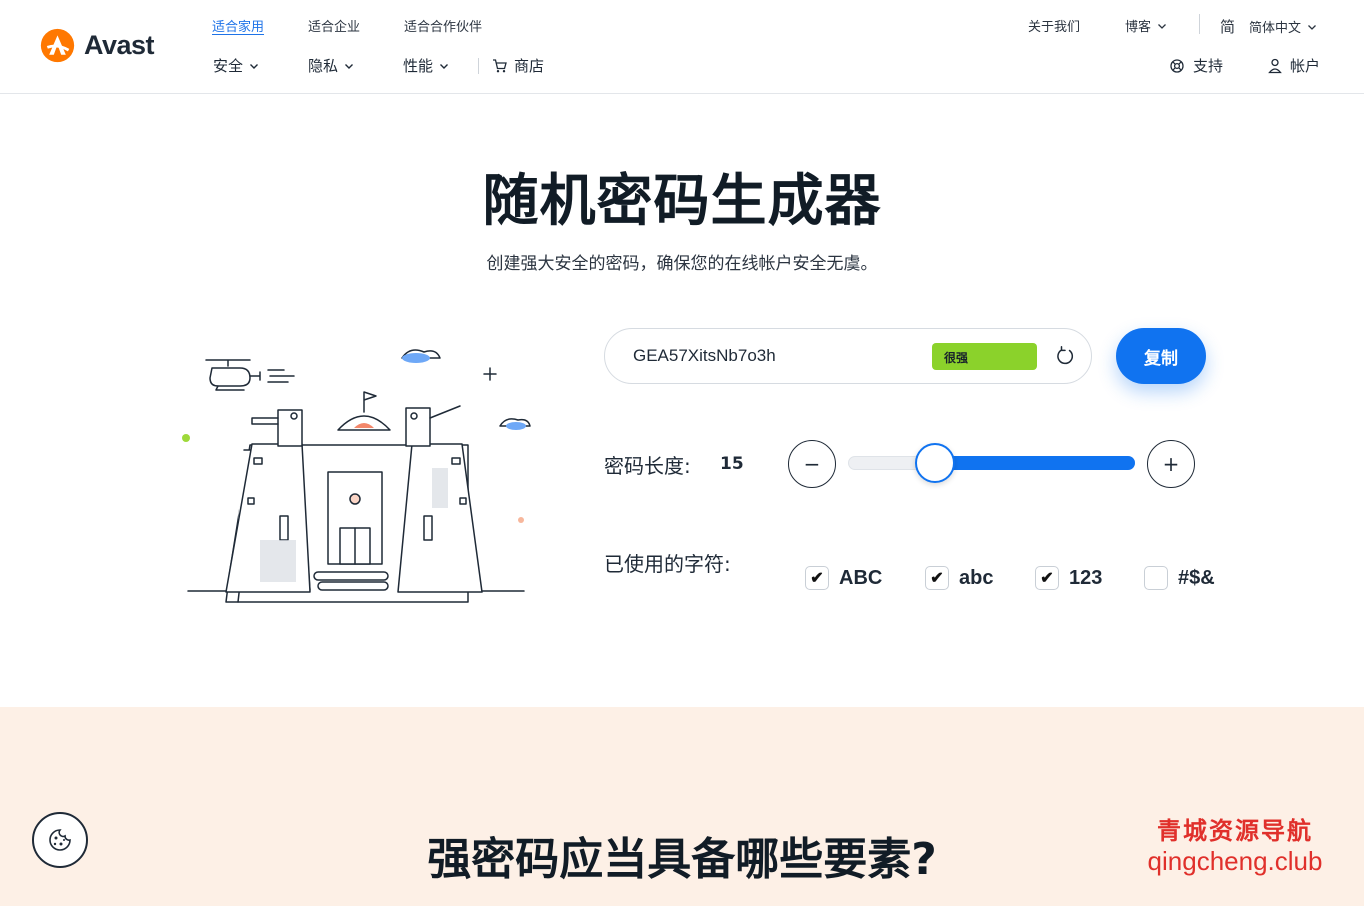 Image resolution: width=1364 pixels, height=906 pixels. I want to click on nav-security: 安全, so click(236, 65).